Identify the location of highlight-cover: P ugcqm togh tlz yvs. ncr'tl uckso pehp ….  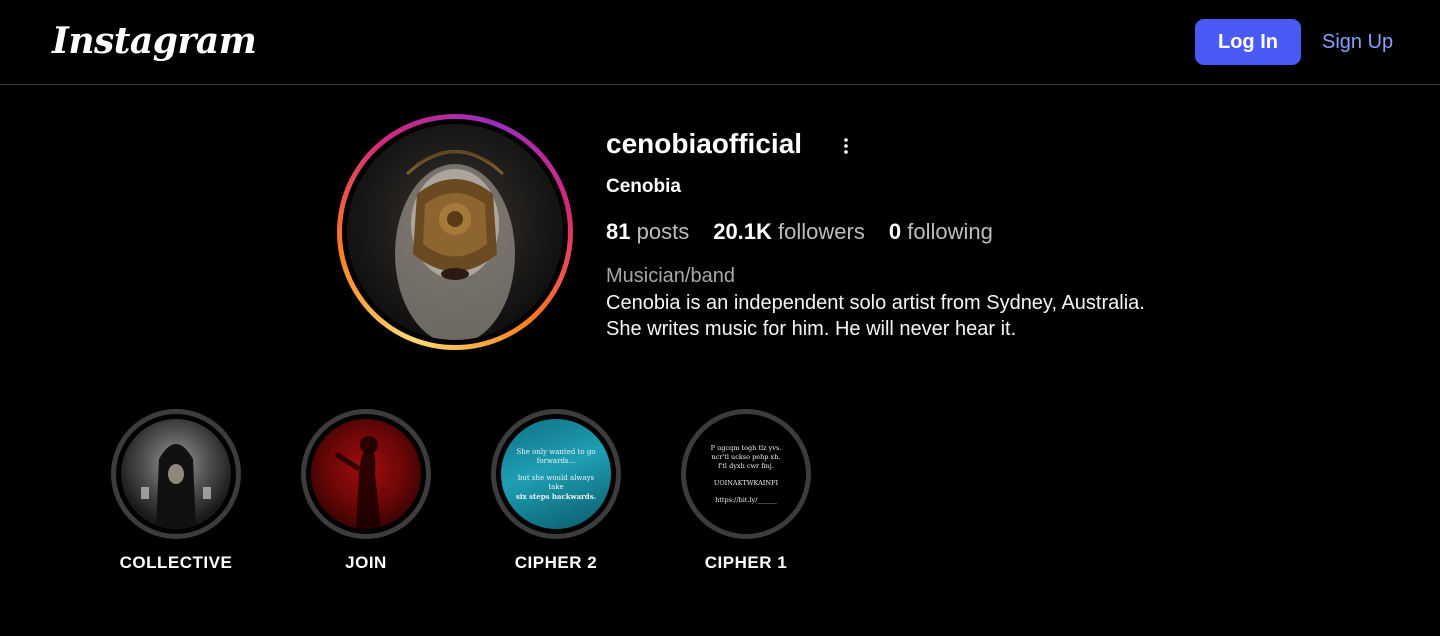
(746, 474).